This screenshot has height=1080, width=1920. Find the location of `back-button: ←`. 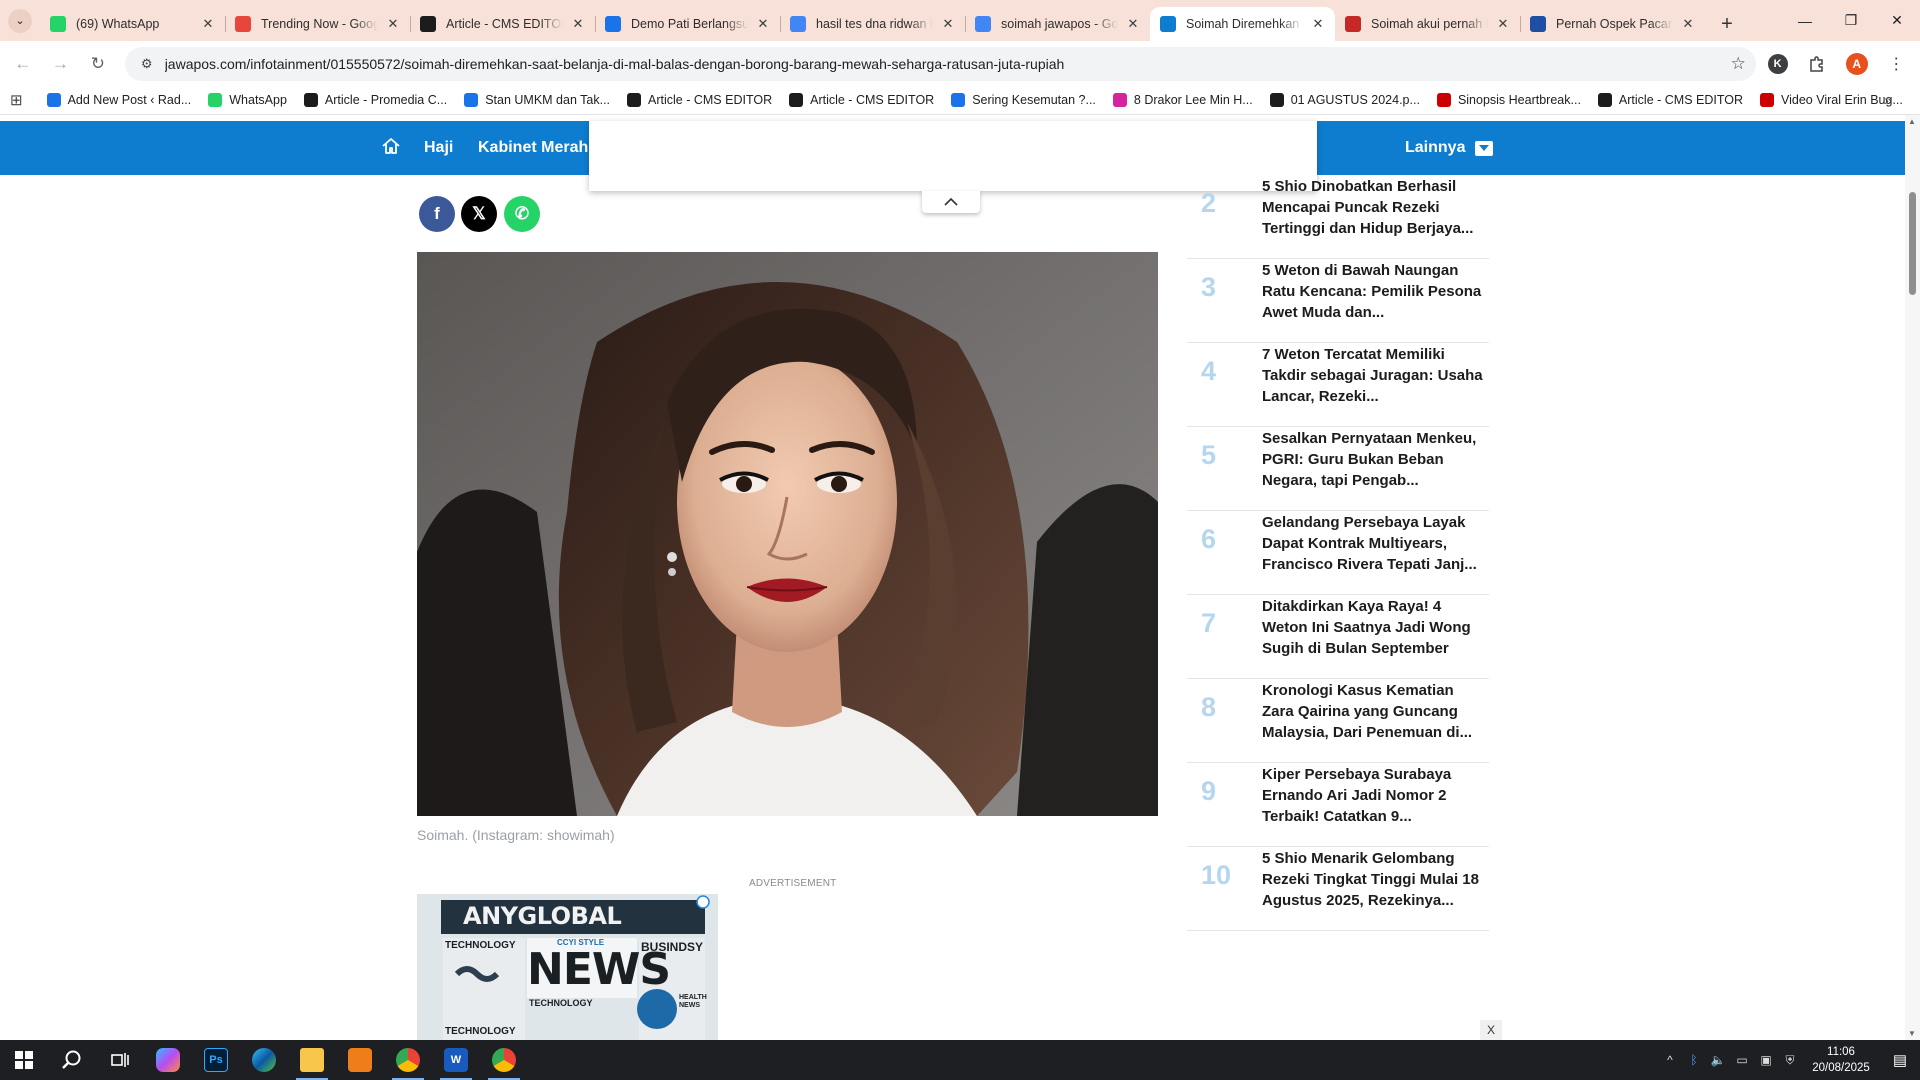

back-button: ← is located at coordinates (23, 64).